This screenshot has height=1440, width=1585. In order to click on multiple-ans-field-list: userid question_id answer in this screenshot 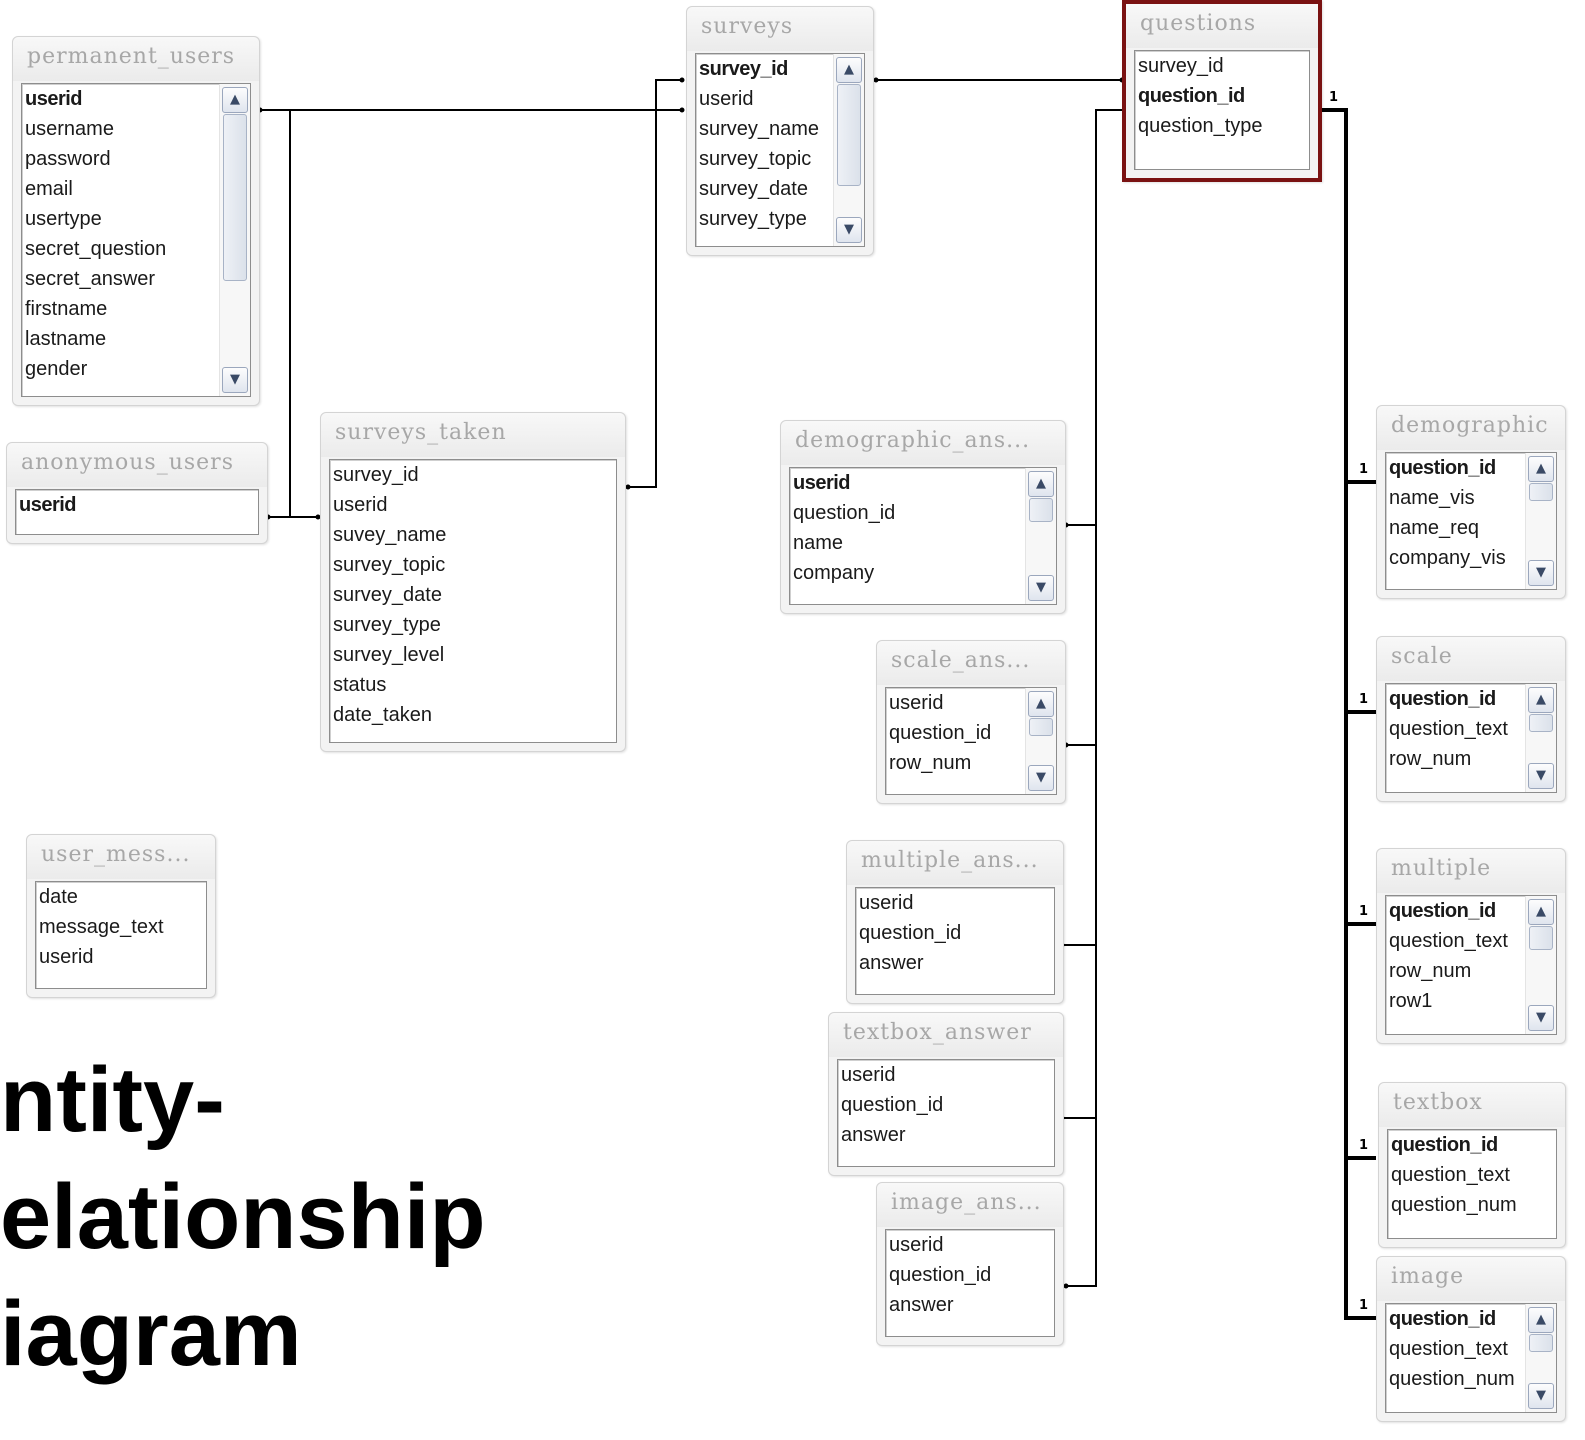, I will do `click(955, 941)`.